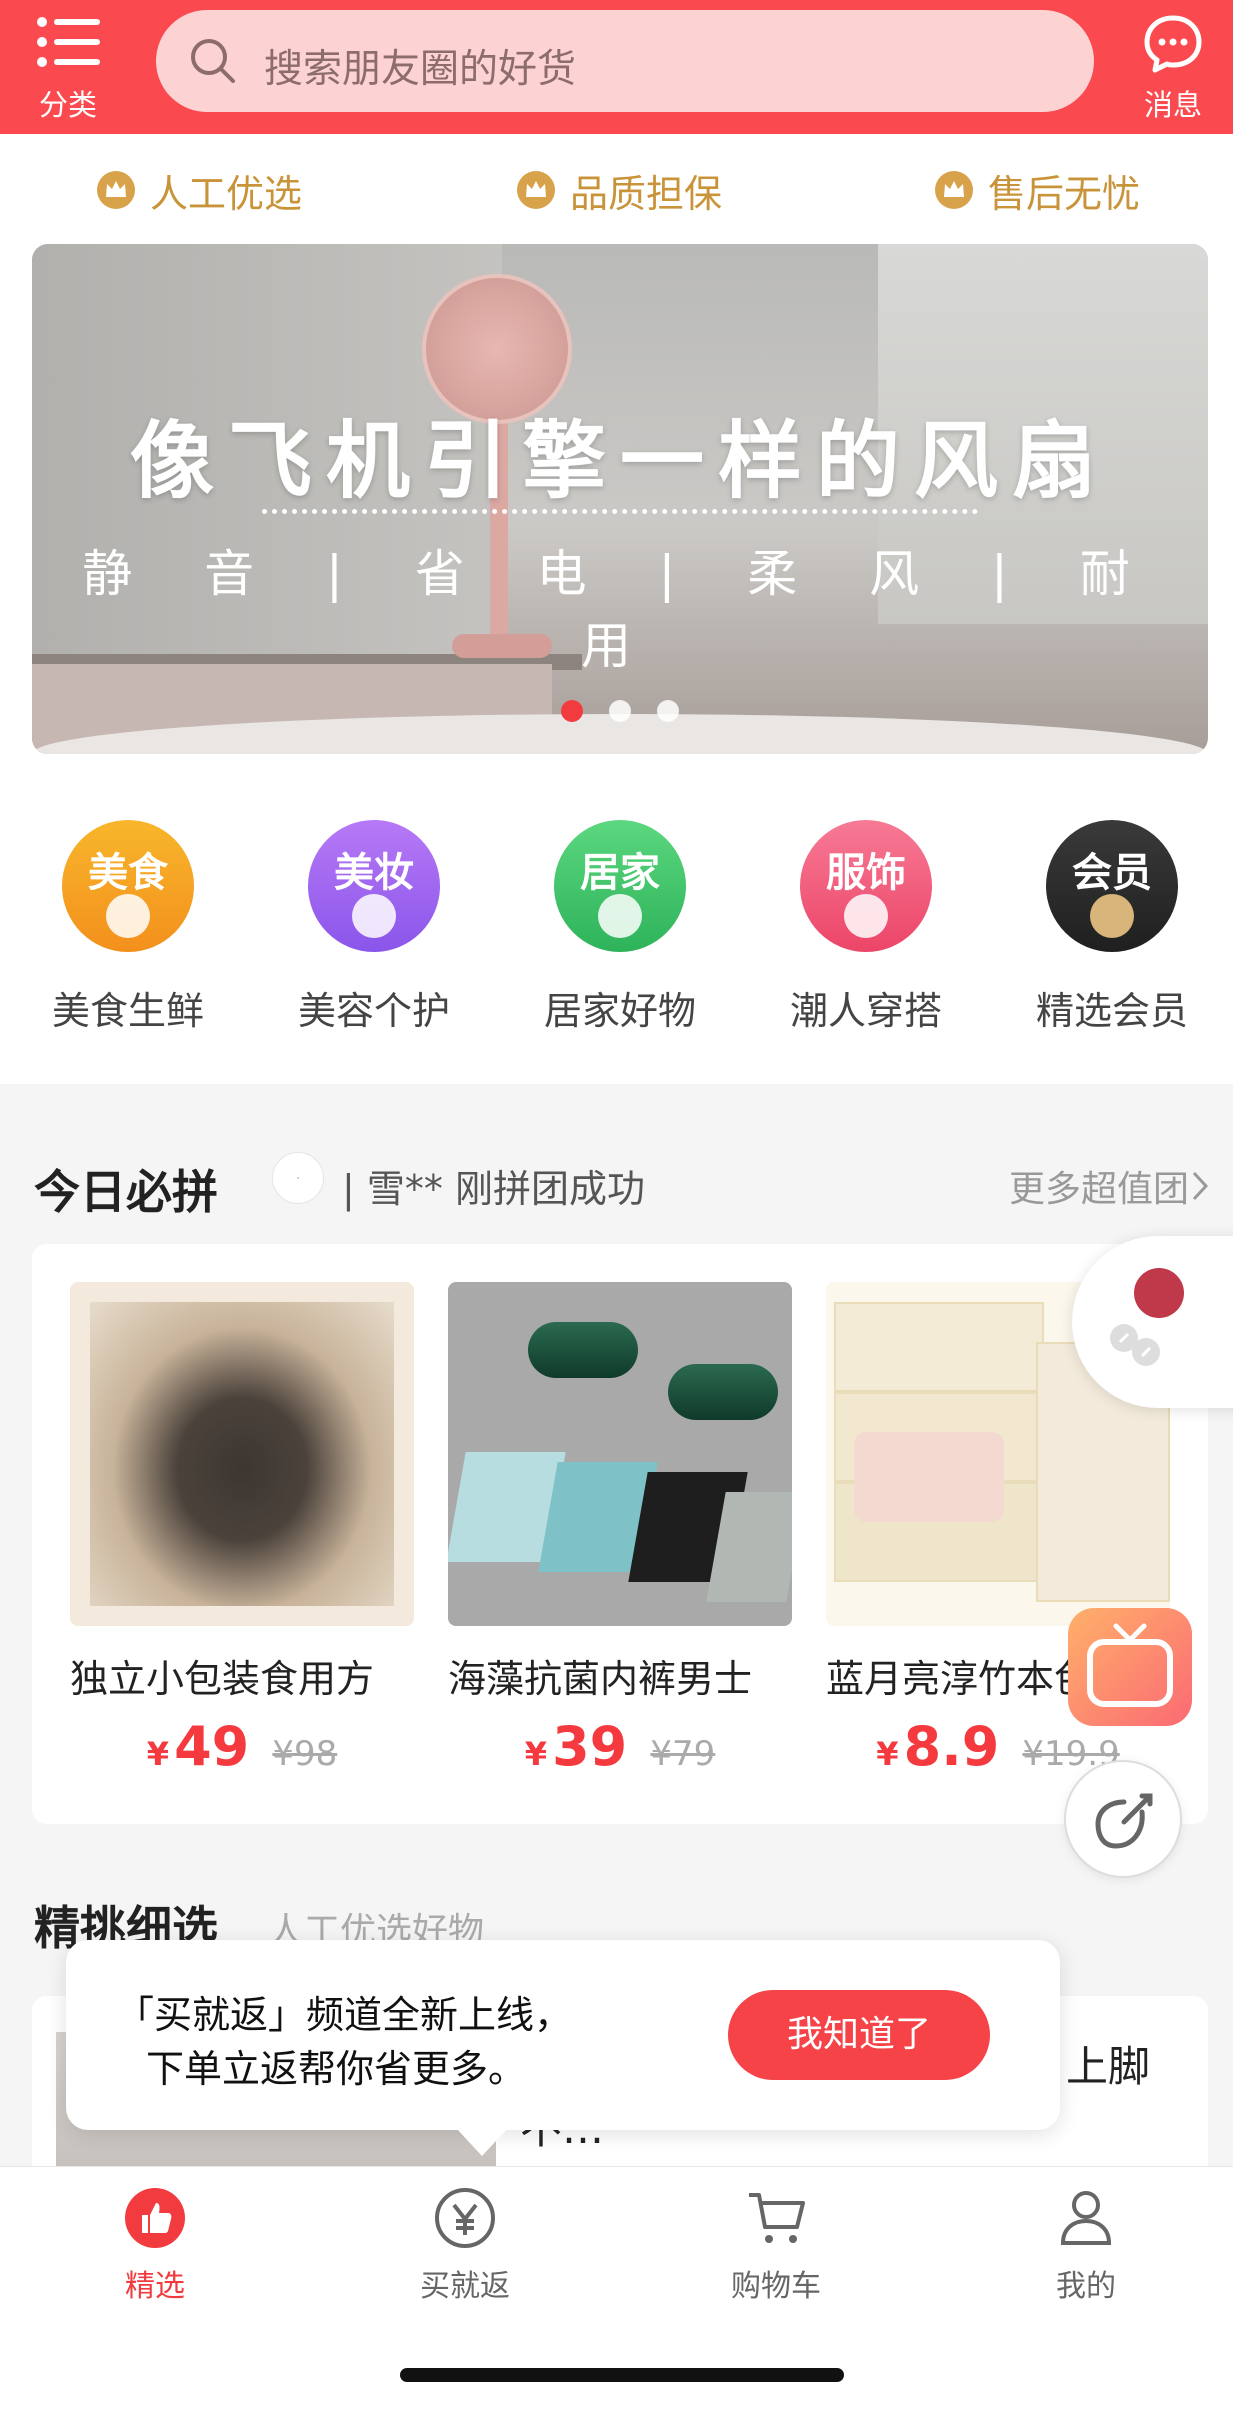 The height and width of the screenshot is (2411, 1233). I want to click on category-beauty: 美妆 美容个护, so click(374, 927).